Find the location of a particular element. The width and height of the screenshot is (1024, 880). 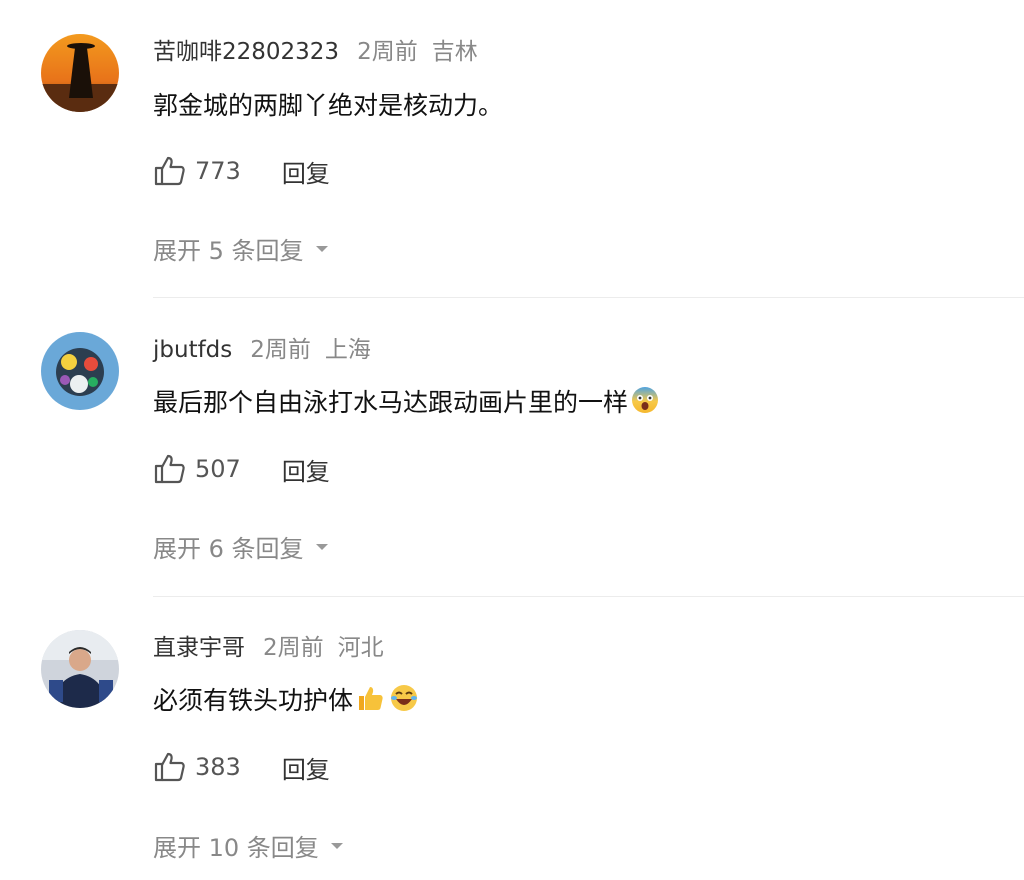

location: 河北 is located at coordinates (360, 648).